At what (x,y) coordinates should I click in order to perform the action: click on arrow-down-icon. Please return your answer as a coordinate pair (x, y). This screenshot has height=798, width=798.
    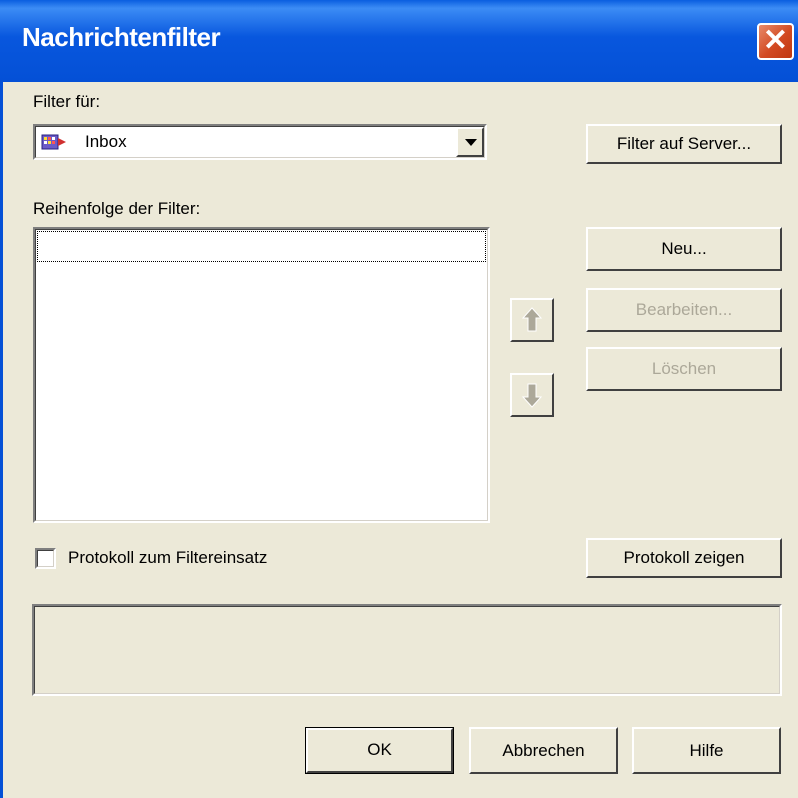
    Looking at the image, I should click on (532, 395).